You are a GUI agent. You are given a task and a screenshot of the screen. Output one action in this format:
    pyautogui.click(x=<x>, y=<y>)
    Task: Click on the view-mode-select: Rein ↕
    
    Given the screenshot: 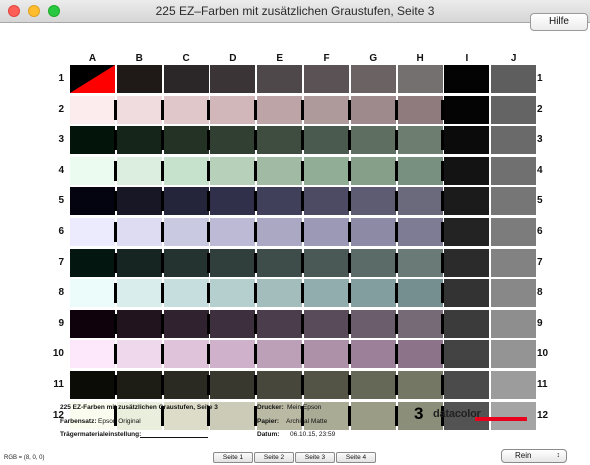 What is the action you would take?
    pyautogui.click(x=534, y=456)
    